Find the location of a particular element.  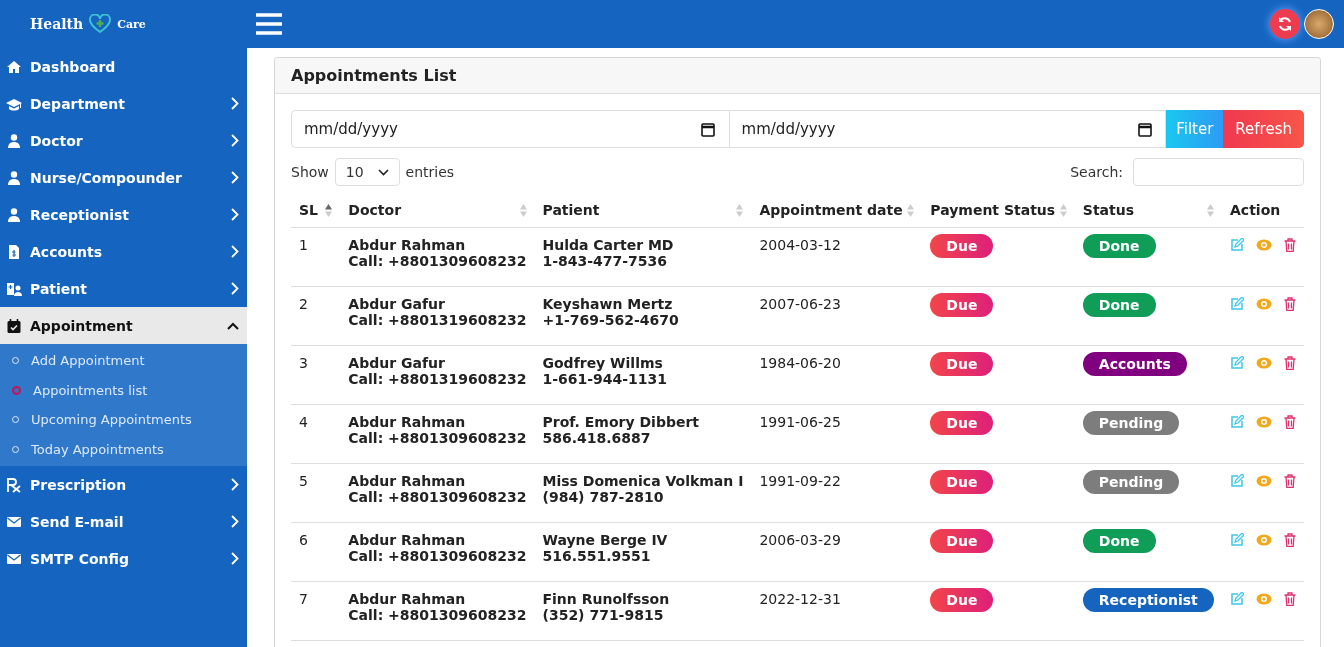

status-badge: Done is located at coordinates (1119, 246).